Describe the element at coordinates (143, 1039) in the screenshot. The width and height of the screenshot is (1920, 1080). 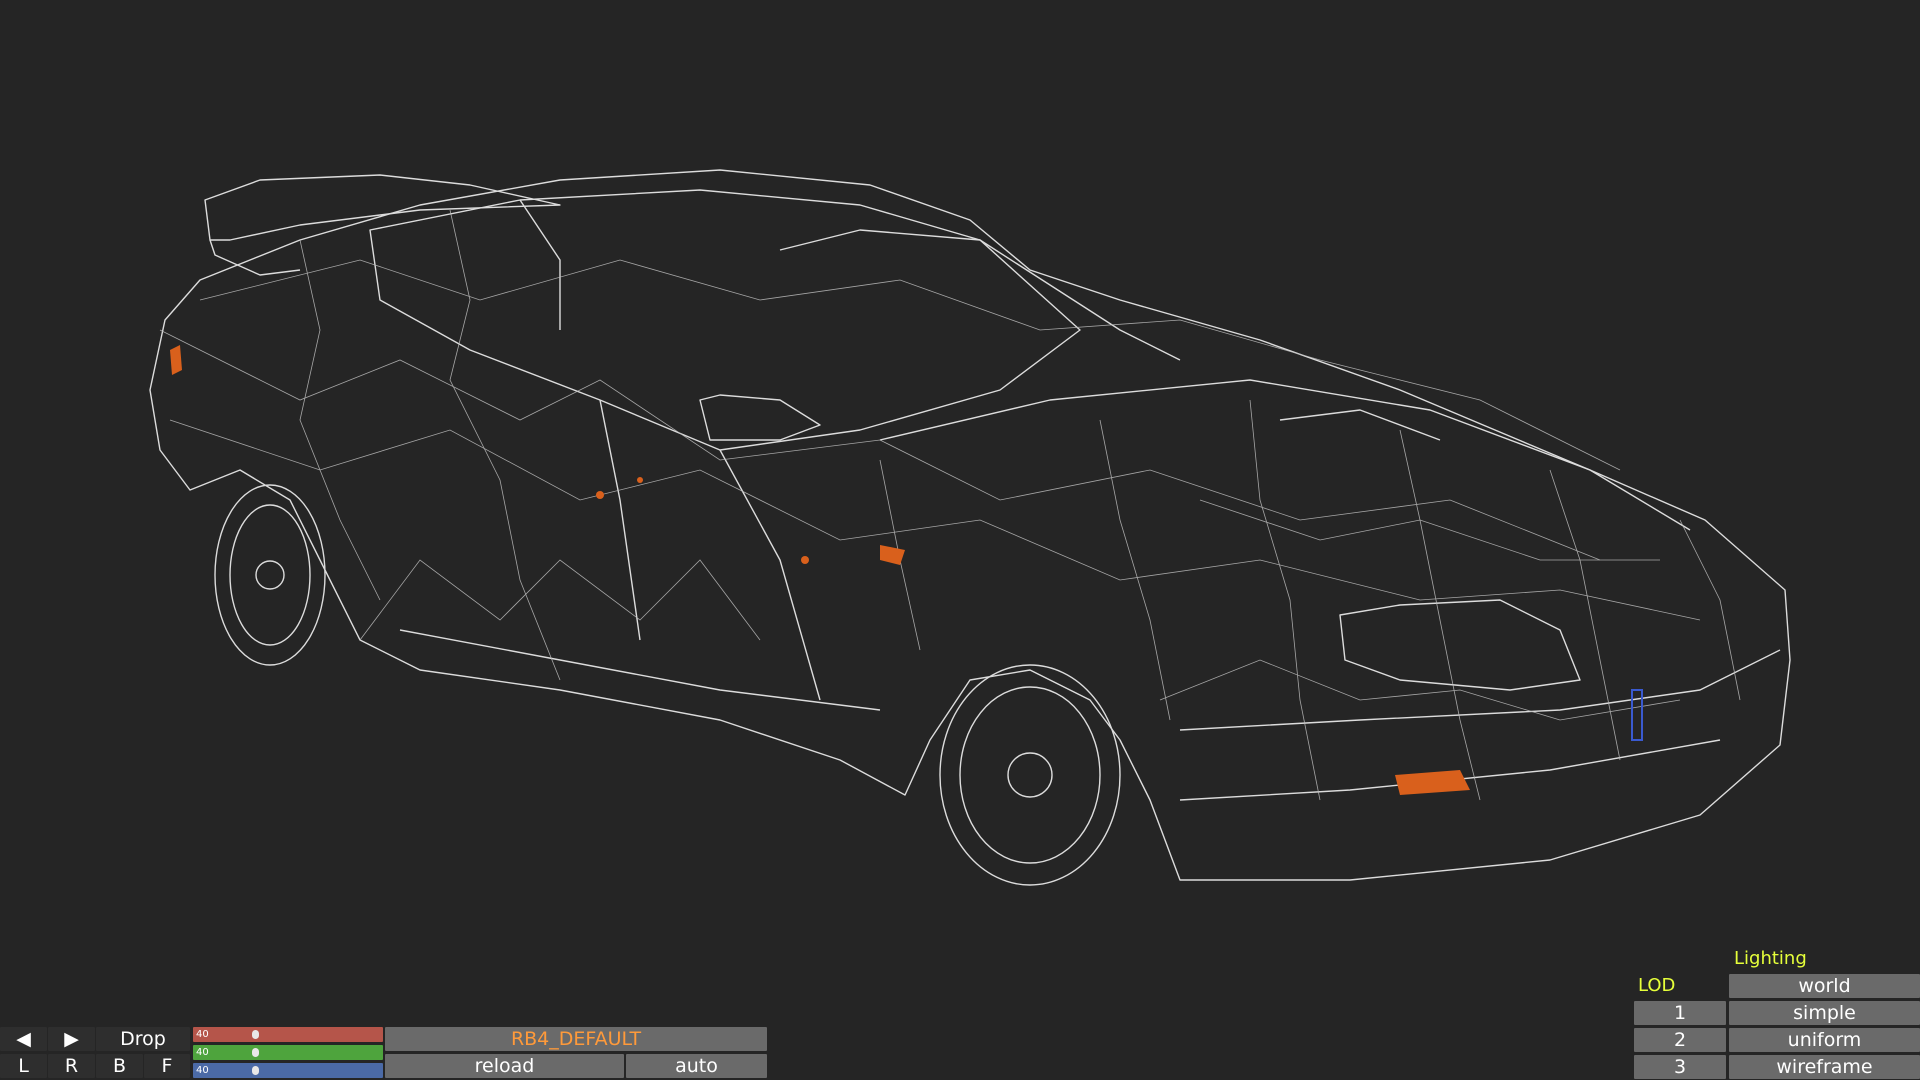
I see `drop-button: Drop` at that location.